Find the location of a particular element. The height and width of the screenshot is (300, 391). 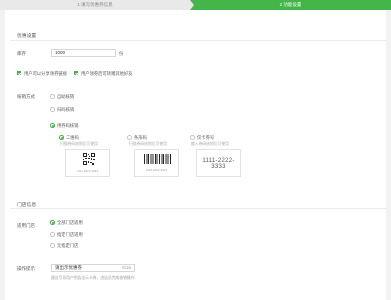

stock-label: 库存 is located at coordinates (21, 53).